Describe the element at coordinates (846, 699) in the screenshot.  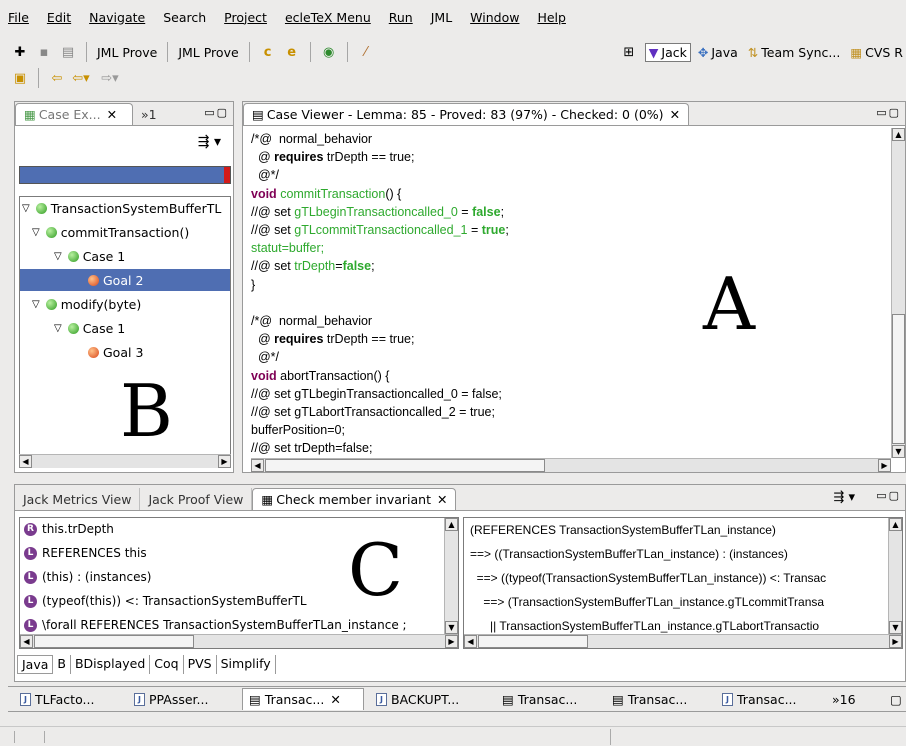
I see `editor-tab-overflow: »16` at that location.